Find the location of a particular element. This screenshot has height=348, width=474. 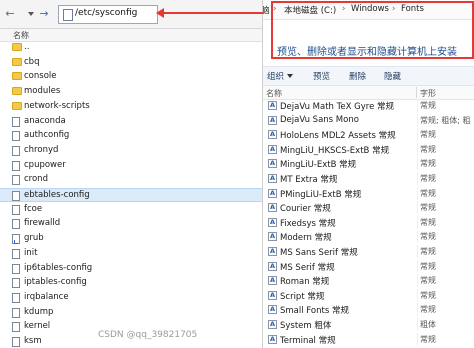

font-list-item: Roman 常规 常规 is located at coordinates (368, 281).